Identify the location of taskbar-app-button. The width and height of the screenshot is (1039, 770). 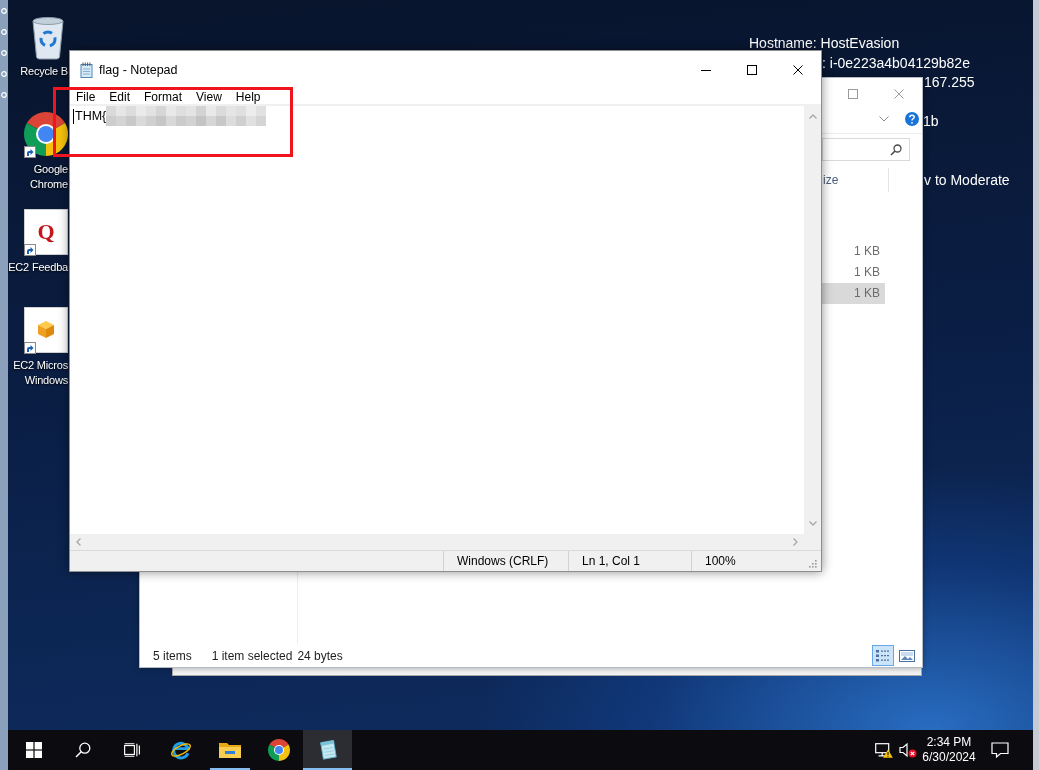
(327, 750).